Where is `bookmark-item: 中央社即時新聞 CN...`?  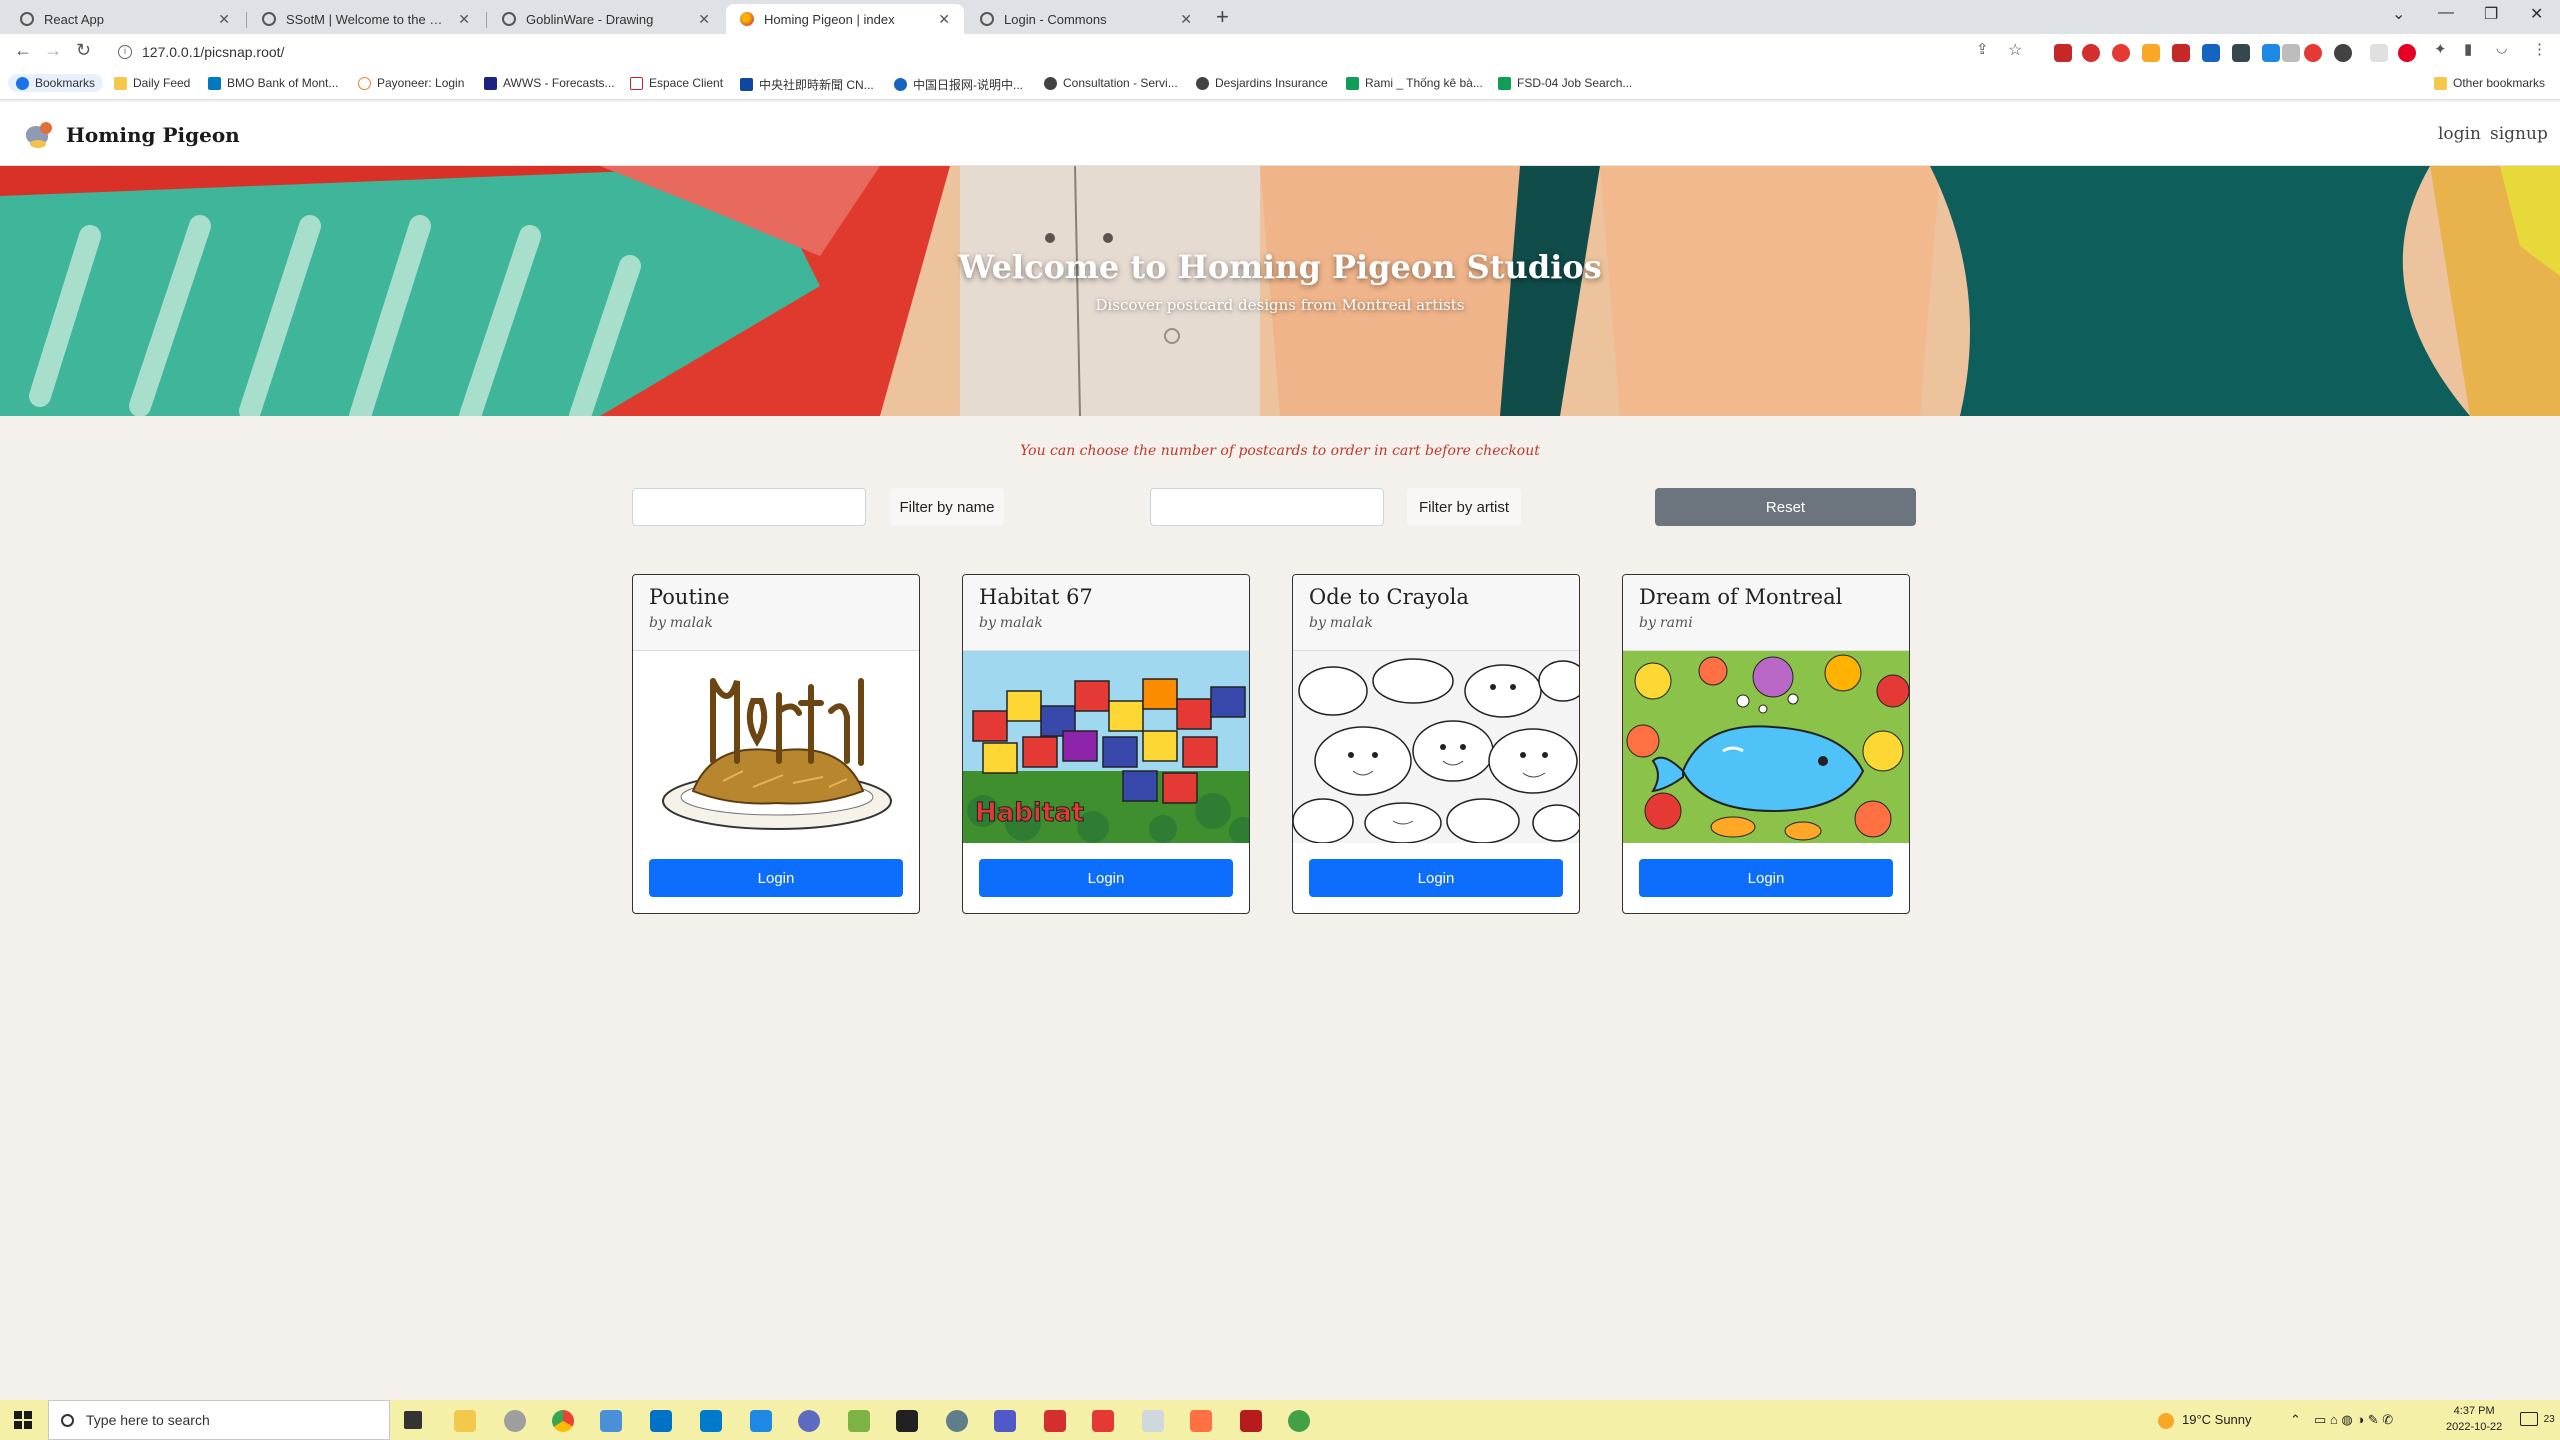 bookmark-item: 中央社即時新聞 CN... is located at coordinates (807, 84).